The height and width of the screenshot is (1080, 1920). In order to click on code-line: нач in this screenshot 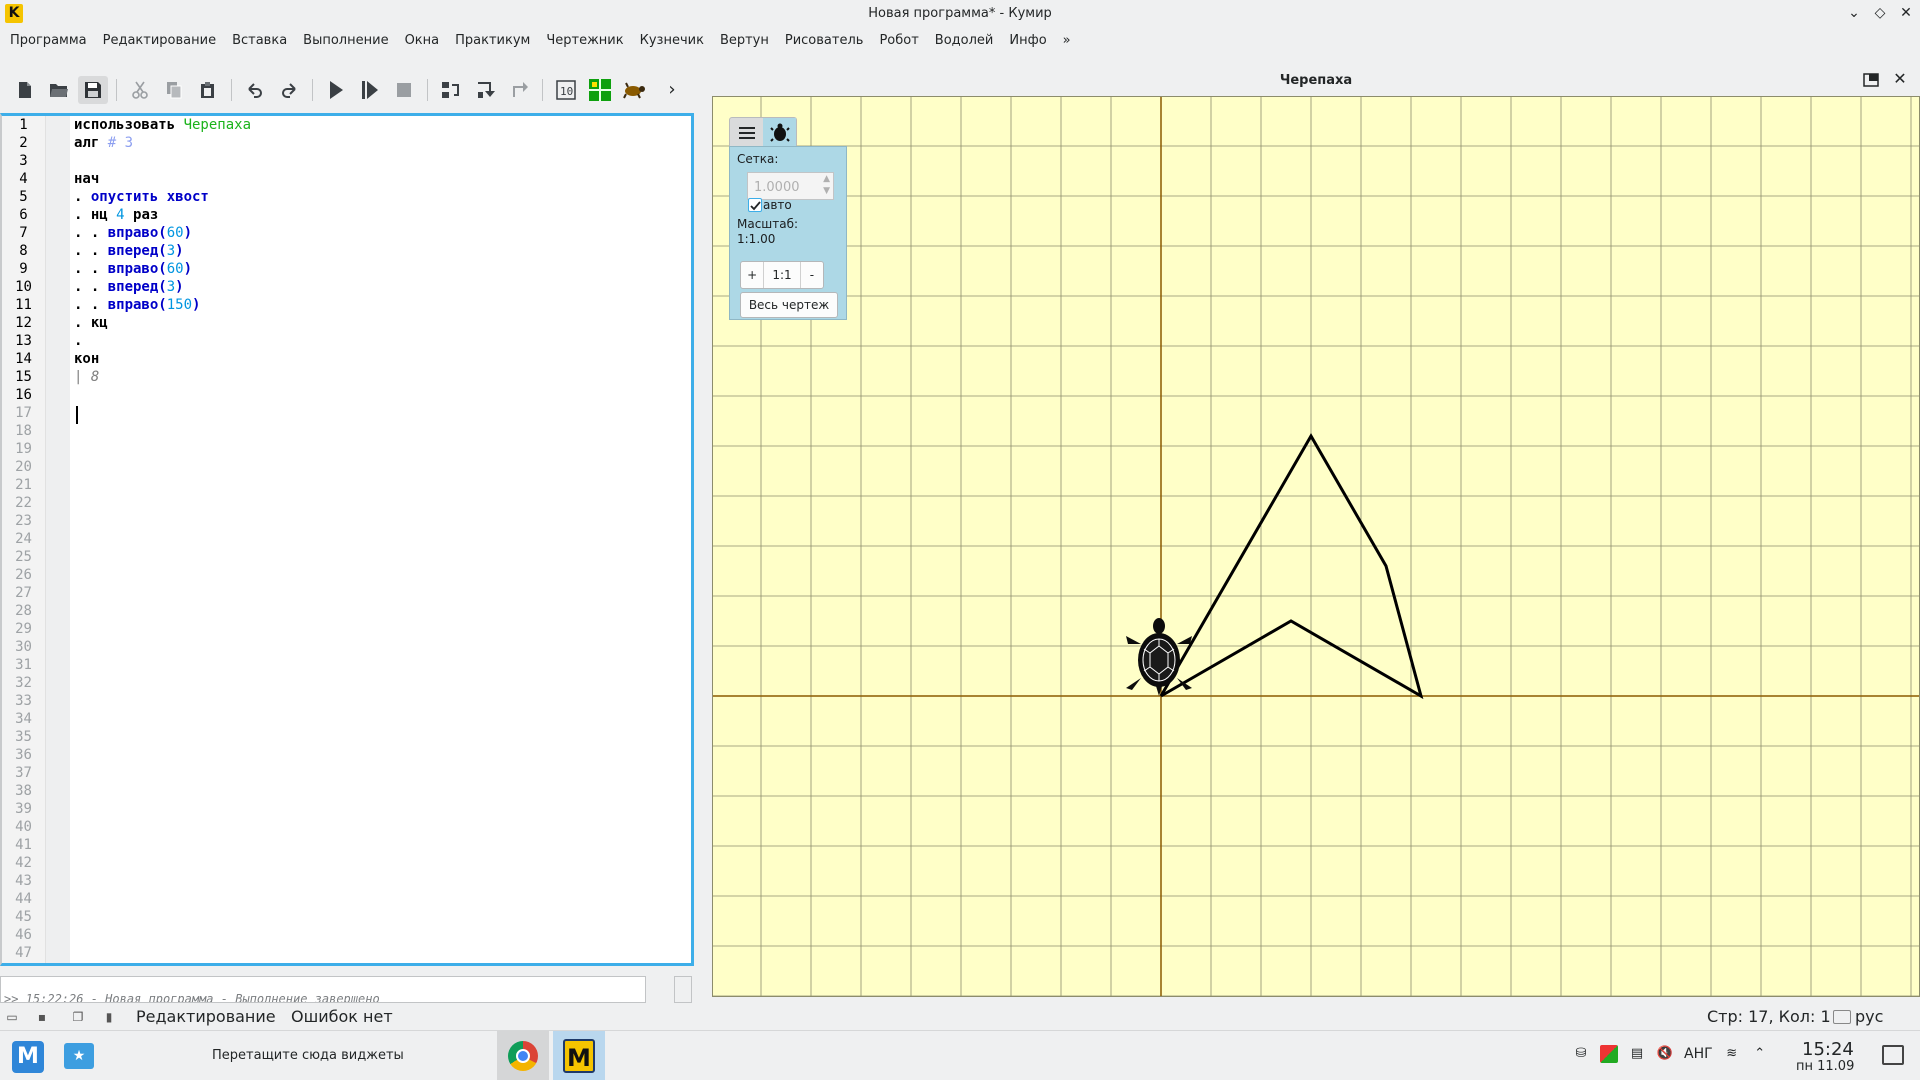, I will do `click(382, 179)`.